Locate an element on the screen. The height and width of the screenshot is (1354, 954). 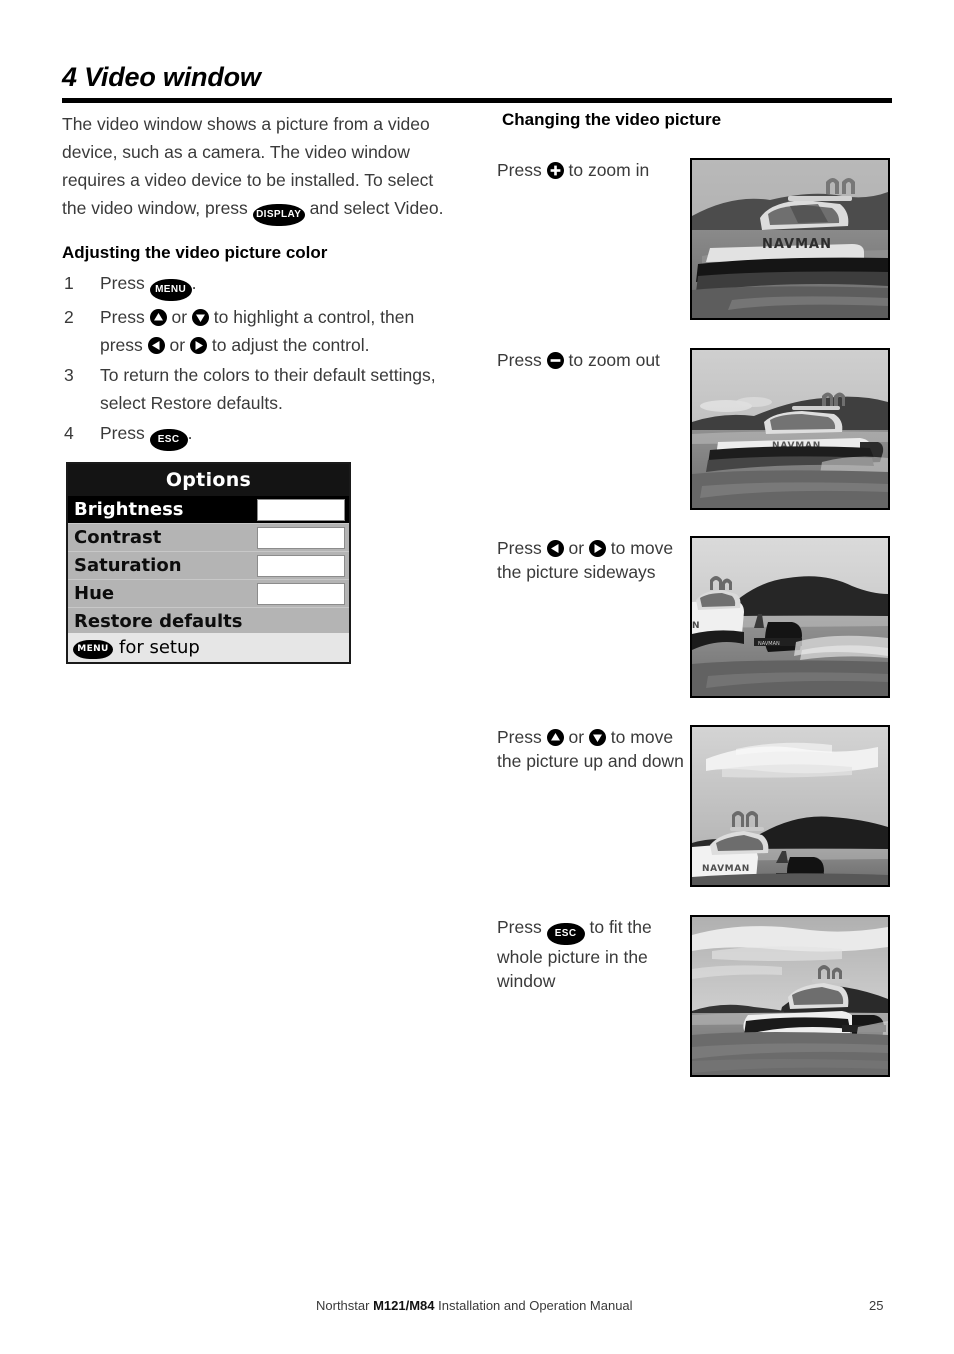
instruction-zoom-out: Press to zoom out NAVMAN is located at coordinates (695, 429).